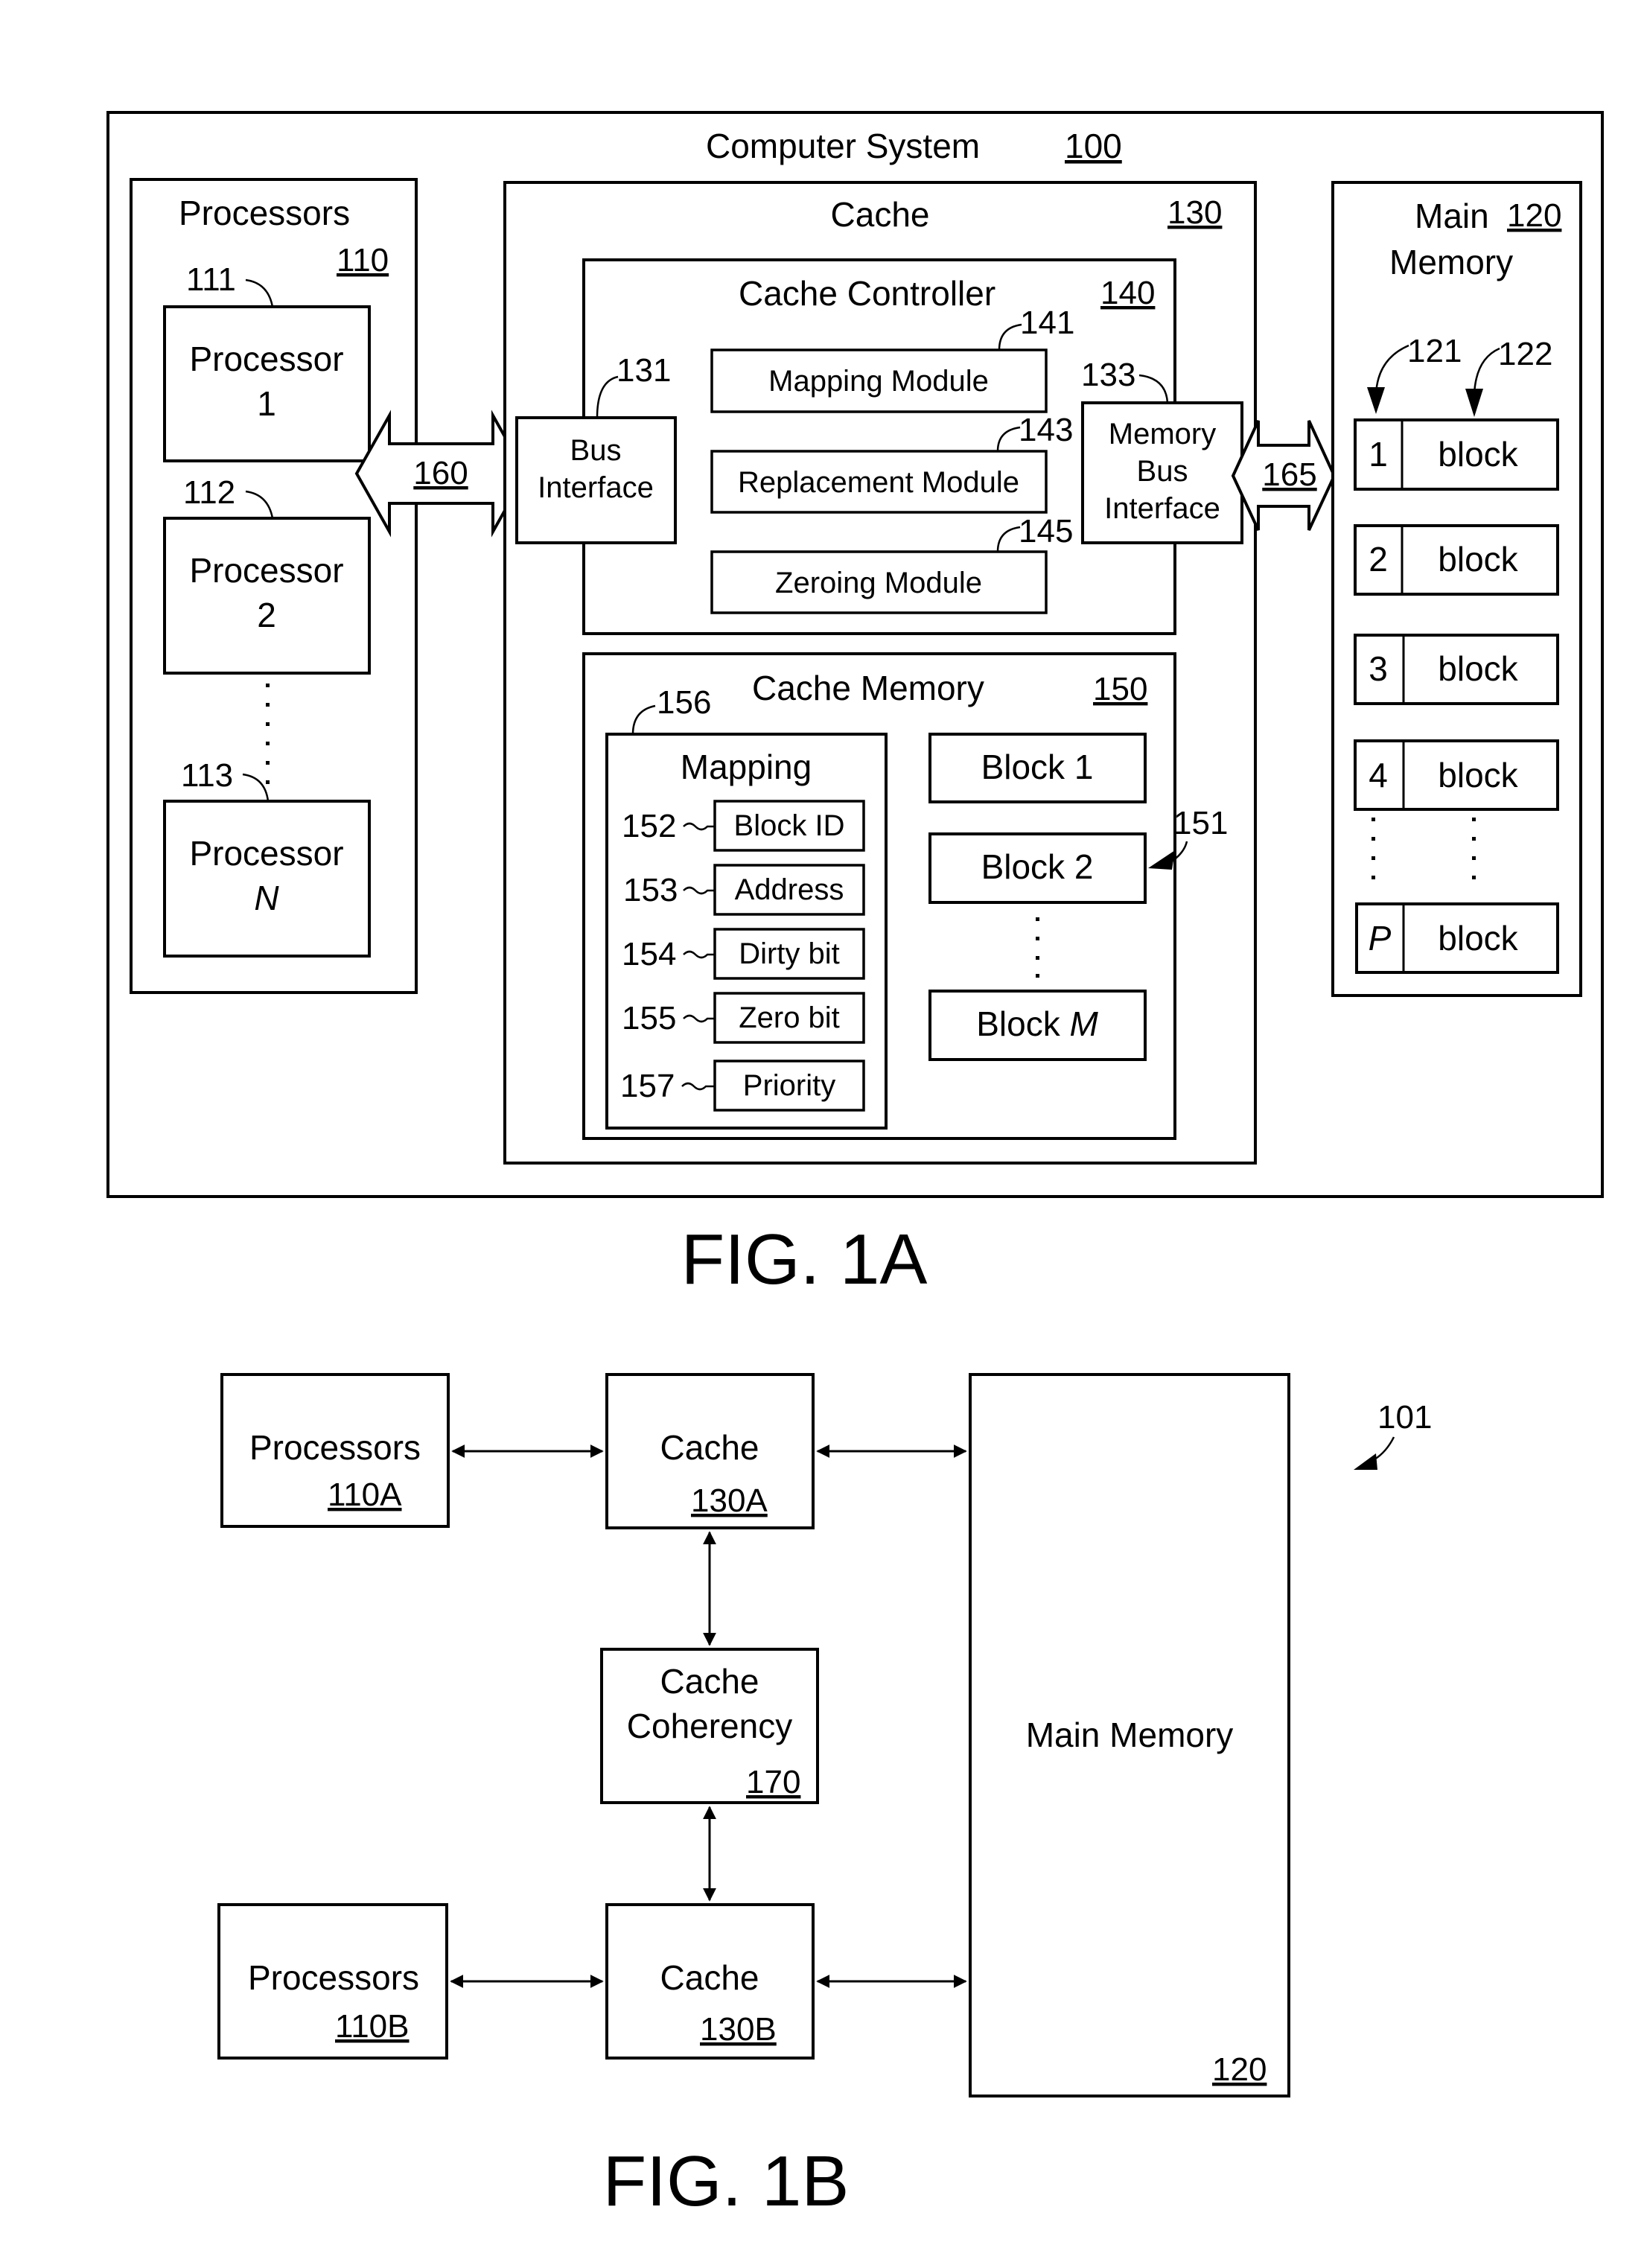 The width and height of the screenshot is (1647, 2268). I want to click on processor-1-ref: 111, so click(211, 279).